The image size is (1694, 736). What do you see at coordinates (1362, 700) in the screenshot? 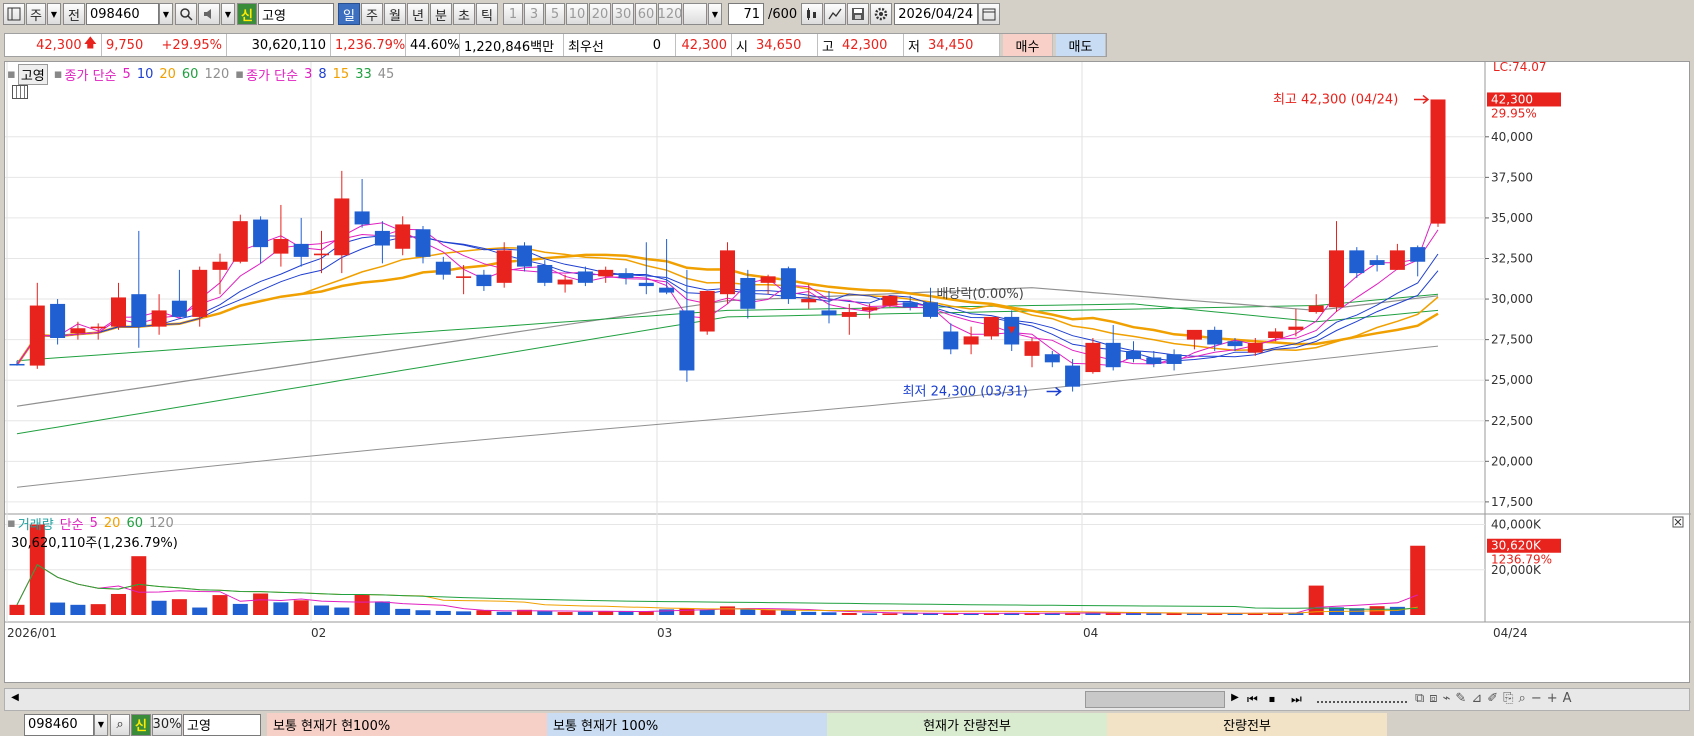
I see `zoom-slider` at bounding box center [1362, 700].